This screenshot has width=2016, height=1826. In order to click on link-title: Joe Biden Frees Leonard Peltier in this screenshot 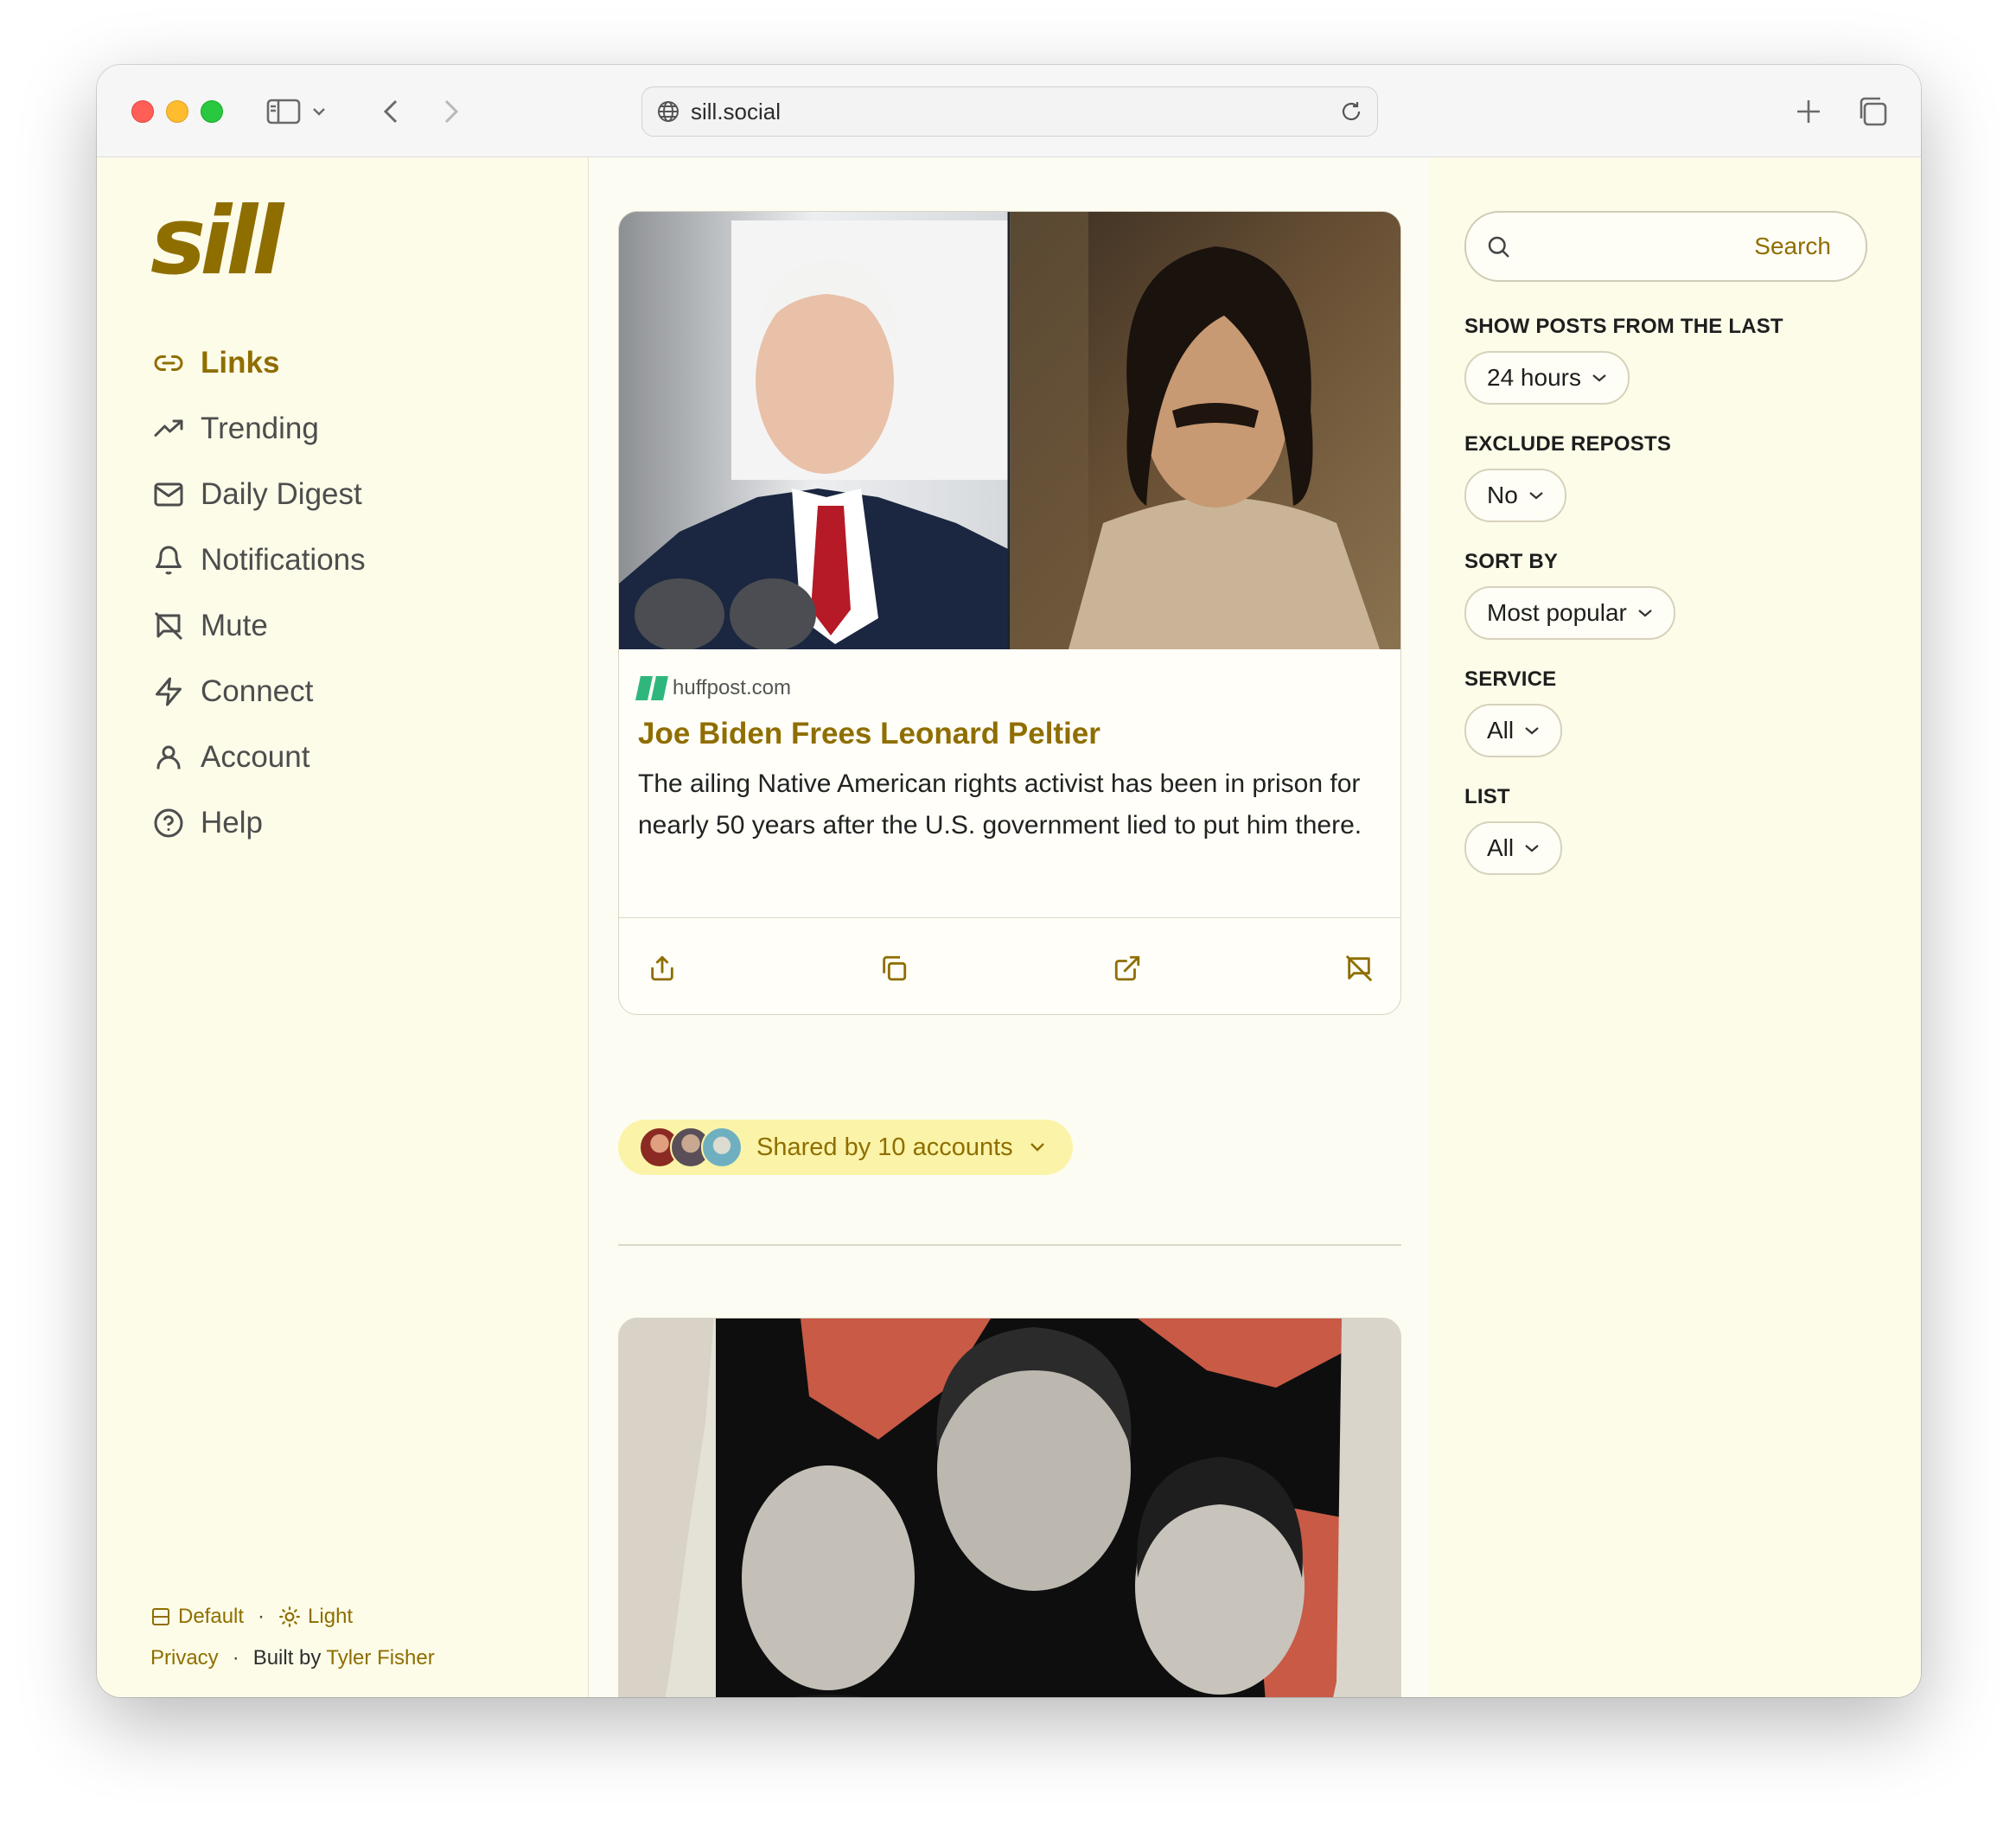, I will do `click(1010, 734)`.